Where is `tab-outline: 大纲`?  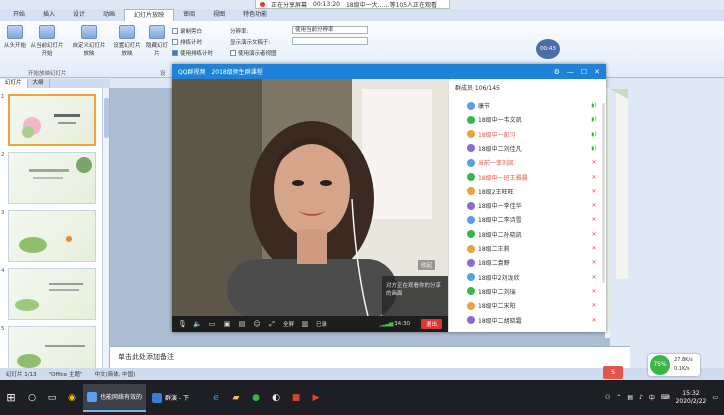 tab-outline: 大纲 is located at coordinates (39, 83).